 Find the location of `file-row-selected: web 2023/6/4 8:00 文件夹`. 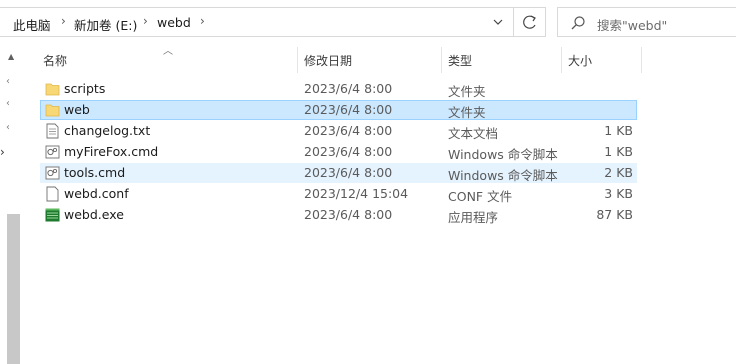

file-row-selected: web 2023/6/4 8:00 文件夹 is located at coordinates (338, 110).